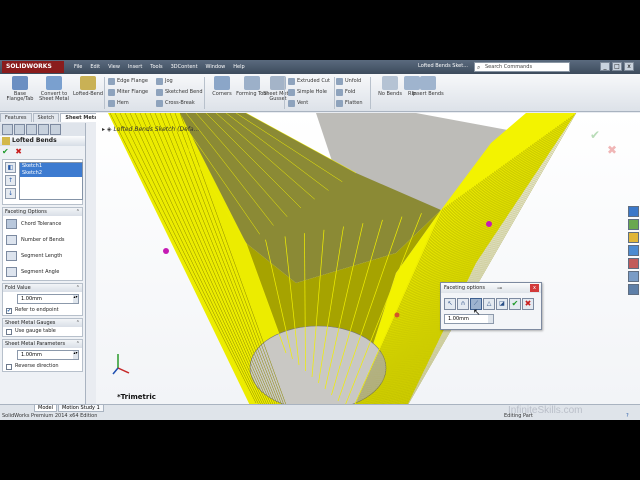  What do you see at coordinates (42, 323) in the screenshot?
I see `group-header: Sheet Metal Gauges ⌃` at bounding box center [42, 323].